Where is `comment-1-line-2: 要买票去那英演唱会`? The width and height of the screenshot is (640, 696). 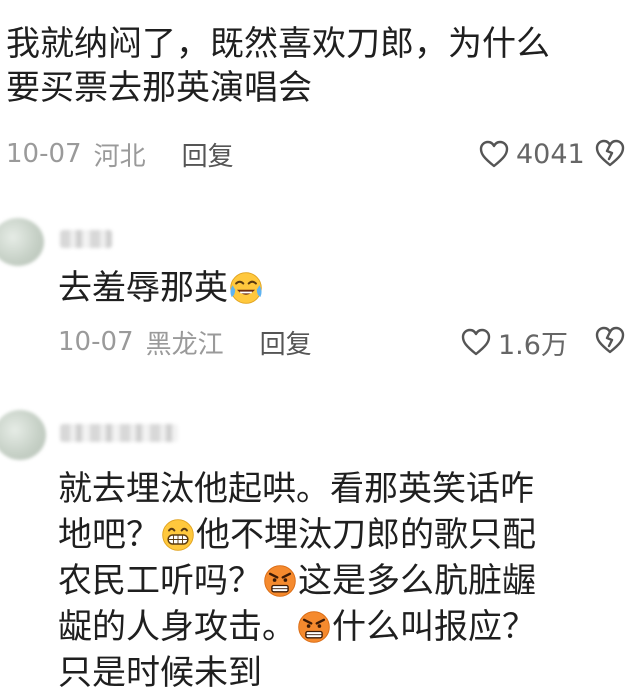 comment-1-line-2: 要买票去那英演唱会 is located at coordinates (159, 88).